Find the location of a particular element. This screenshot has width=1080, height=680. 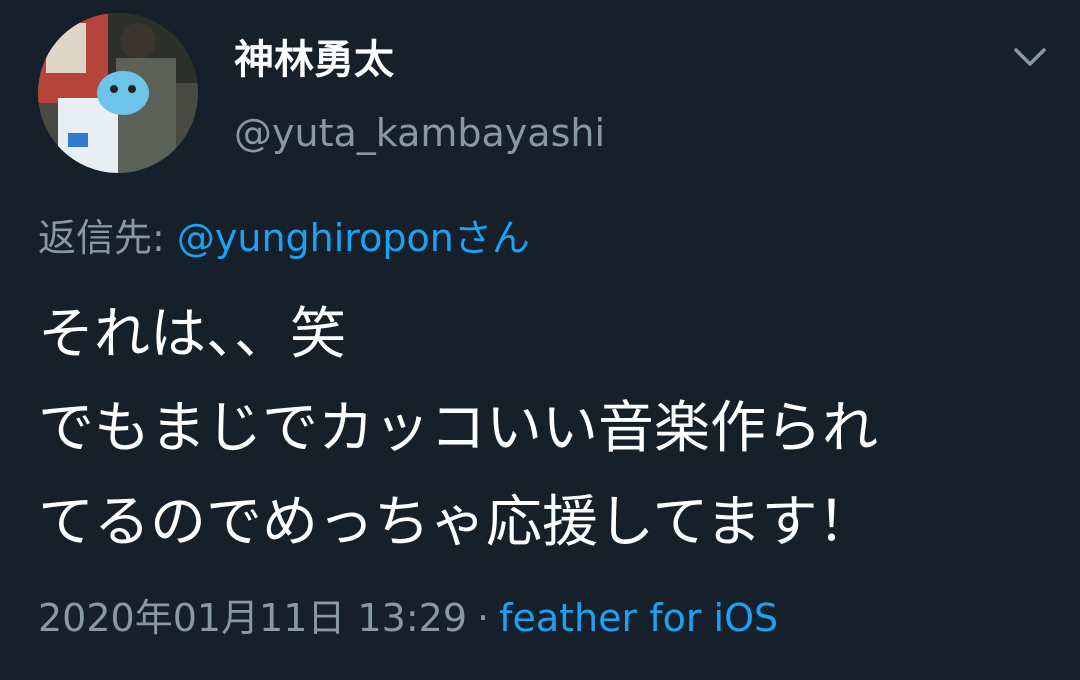

tweet-meta: 2020年01月11日 13:29 · feather for iOS is located at coordinates (408, 618).